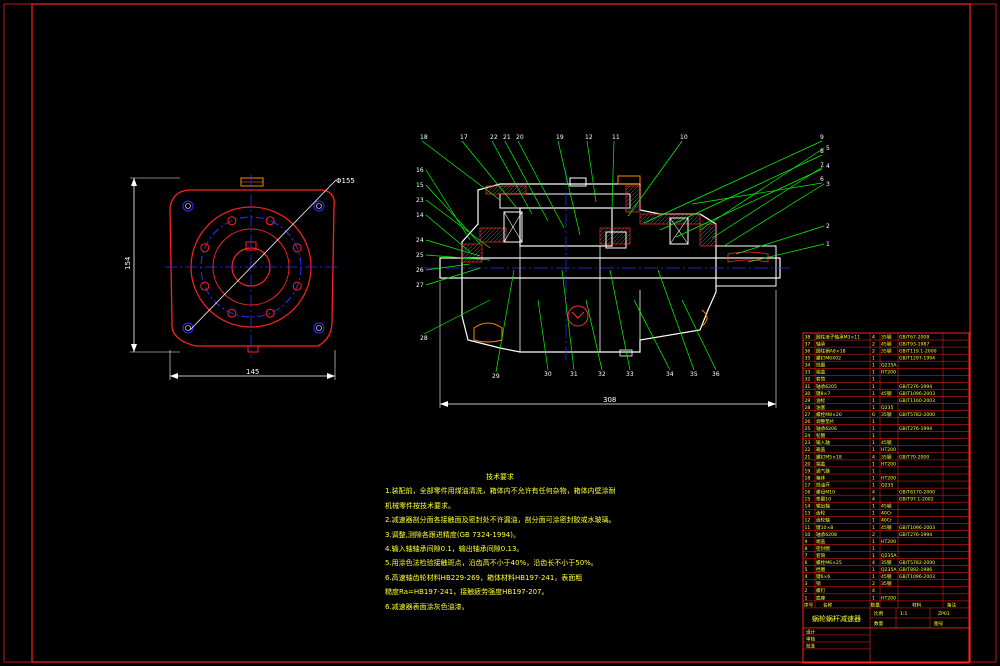  What do you see at coordinates (345, 181) in the screenshot?
I see `dim-circle-text: Φ155` at bounding box center [345, 181].